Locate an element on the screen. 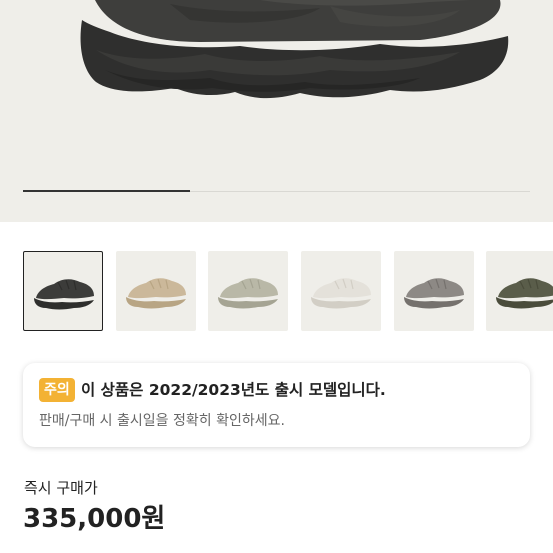 The image size is (553, 553). thumbnail-olive is located at coordinates (519, 291).